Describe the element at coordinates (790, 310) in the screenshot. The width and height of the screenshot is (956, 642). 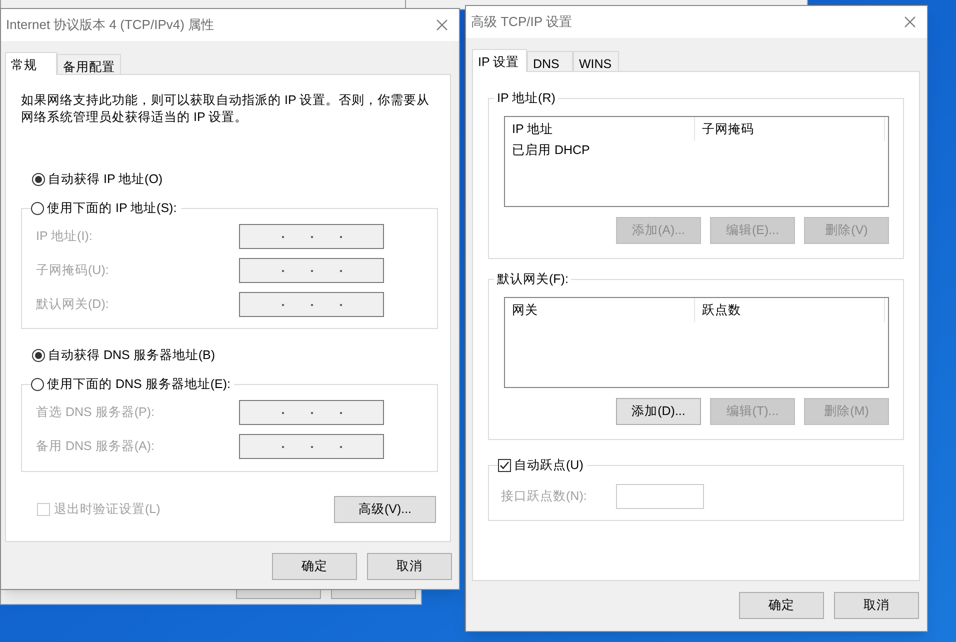
I see `column-header: 跃点数` at that location.